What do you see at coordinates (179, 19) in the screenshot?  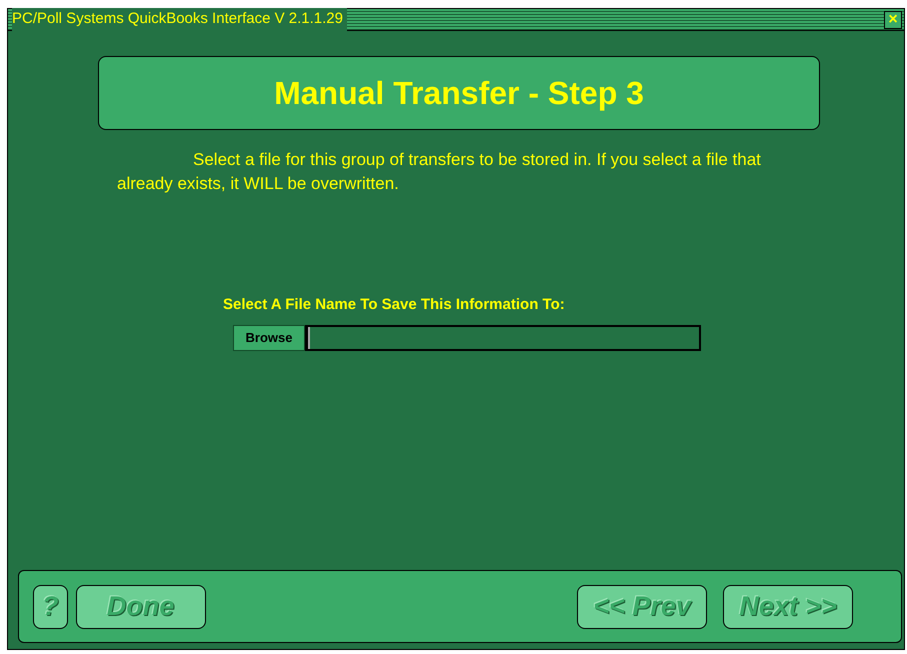 I see `window-title: PC/Poll Systems QuickBooks Interface V 2.1.1.29` at bounding box center [179, 19].